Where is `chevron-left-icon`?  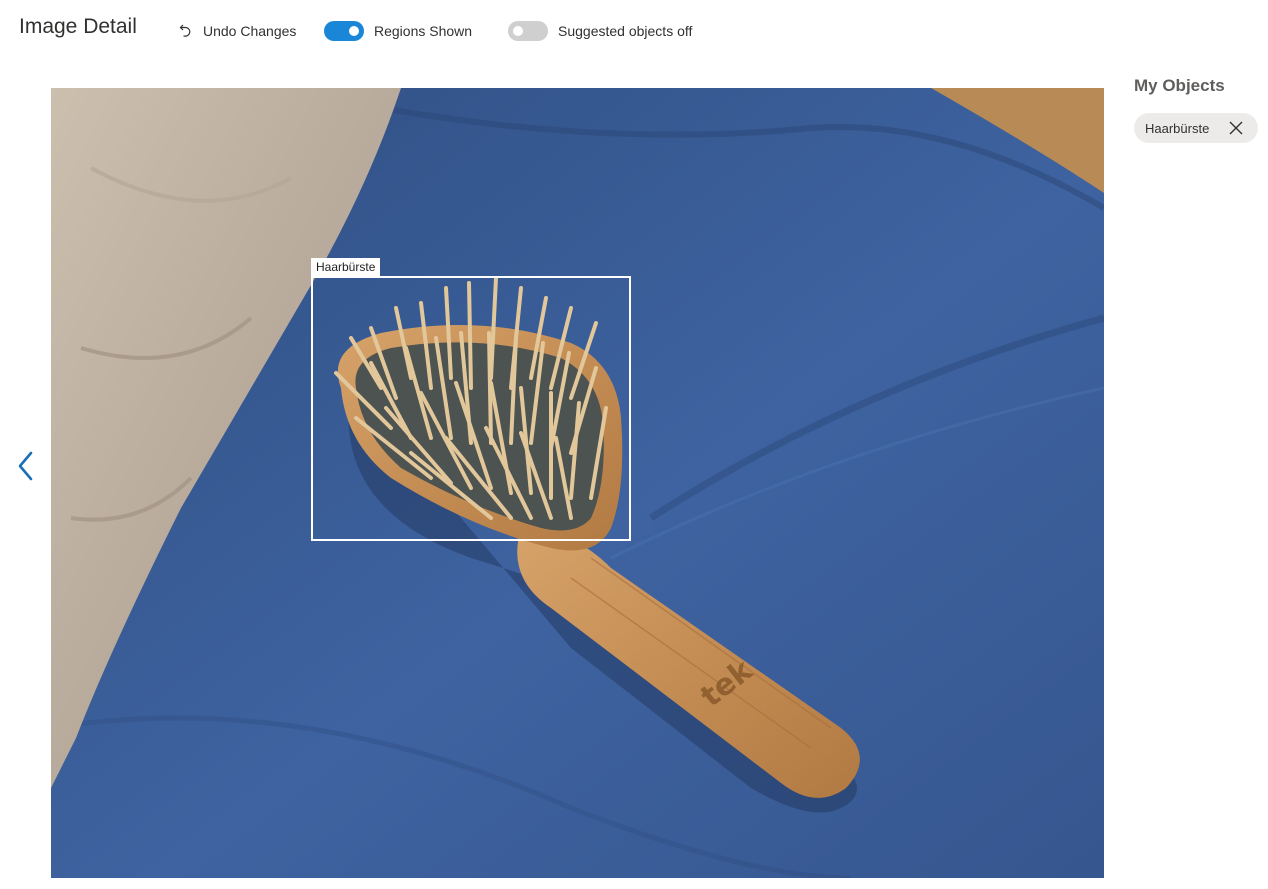
chevron-left-icon is located at coordinates (25, 466).